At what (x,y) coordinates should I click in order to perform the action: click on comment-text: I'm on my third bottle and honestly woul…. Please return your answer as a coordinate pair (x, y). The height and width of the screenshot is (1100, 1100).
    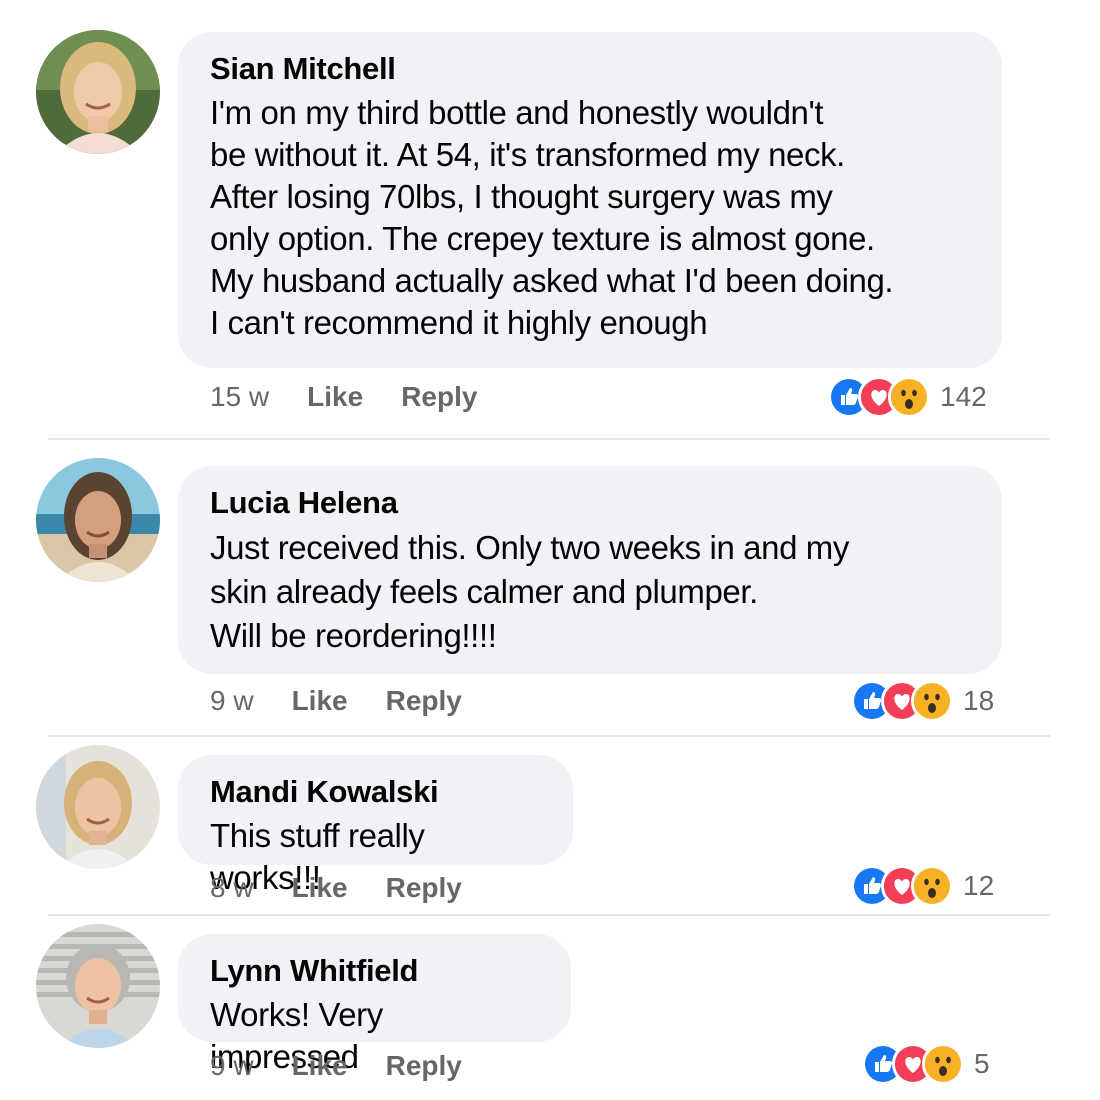
    Looking at the image, I should click on (552, 217).